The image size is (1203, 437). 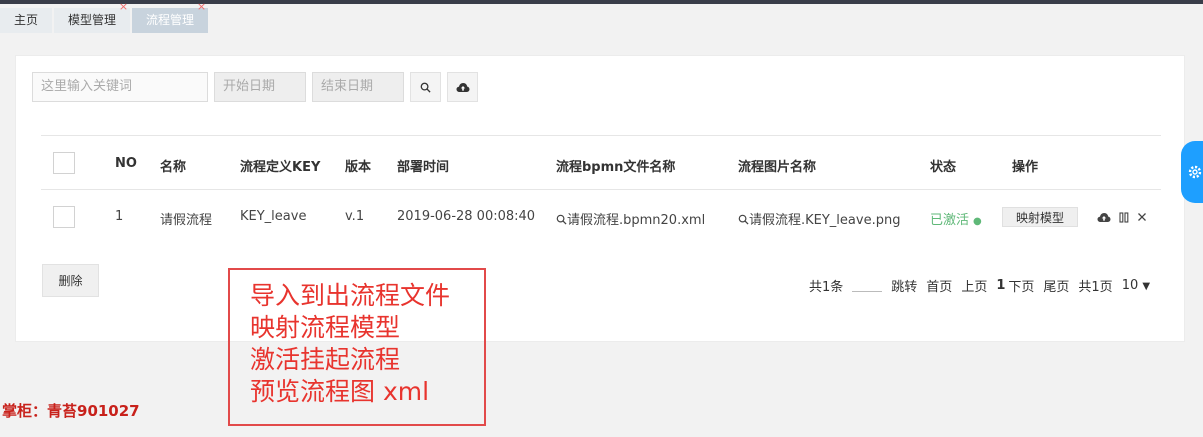 What do you see at coordinates (974, 285) in the screenshot?
I see `pager-prev: 上页` at bounding box center [974, 285].